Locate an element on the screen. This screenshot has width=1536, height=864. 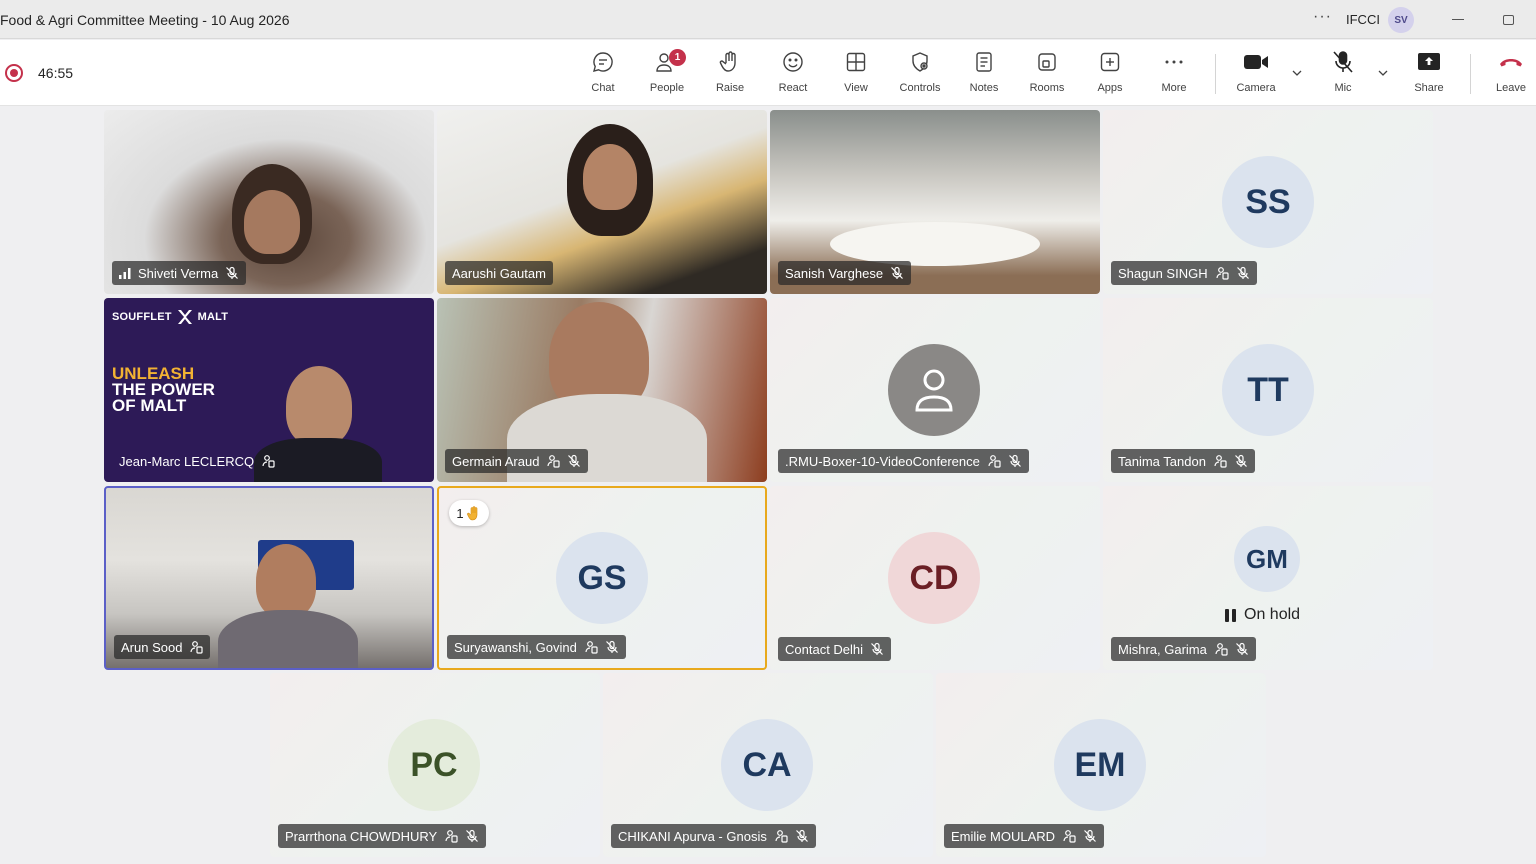
participant-name: Aarushi Gautam is located at coordinates (499, 273).